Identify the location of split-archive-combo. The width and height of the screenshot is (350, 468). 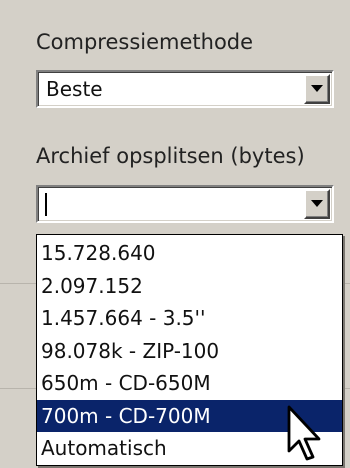
(185, 204).